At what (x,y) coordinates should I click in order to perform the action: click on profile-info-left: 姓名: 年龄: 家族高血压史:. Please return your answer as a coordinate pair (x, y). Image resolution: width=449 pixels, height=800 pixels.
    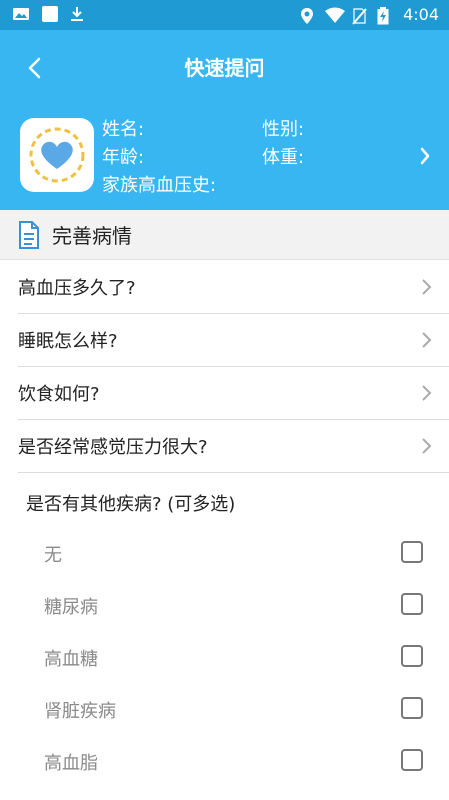
    Looking at the image, I should click on (159, 158).